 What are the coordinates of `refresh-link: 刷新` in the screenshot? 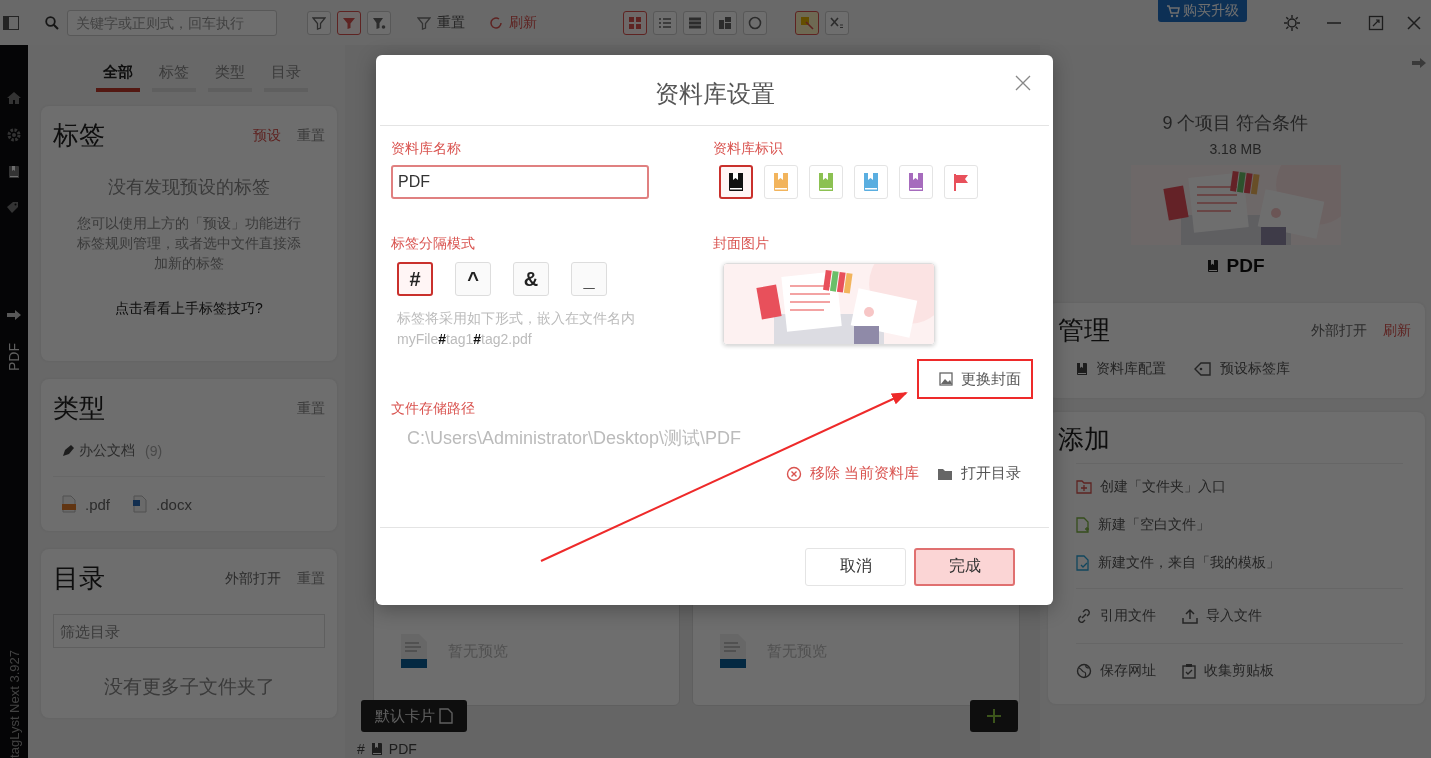 It's located at (1397, 330).